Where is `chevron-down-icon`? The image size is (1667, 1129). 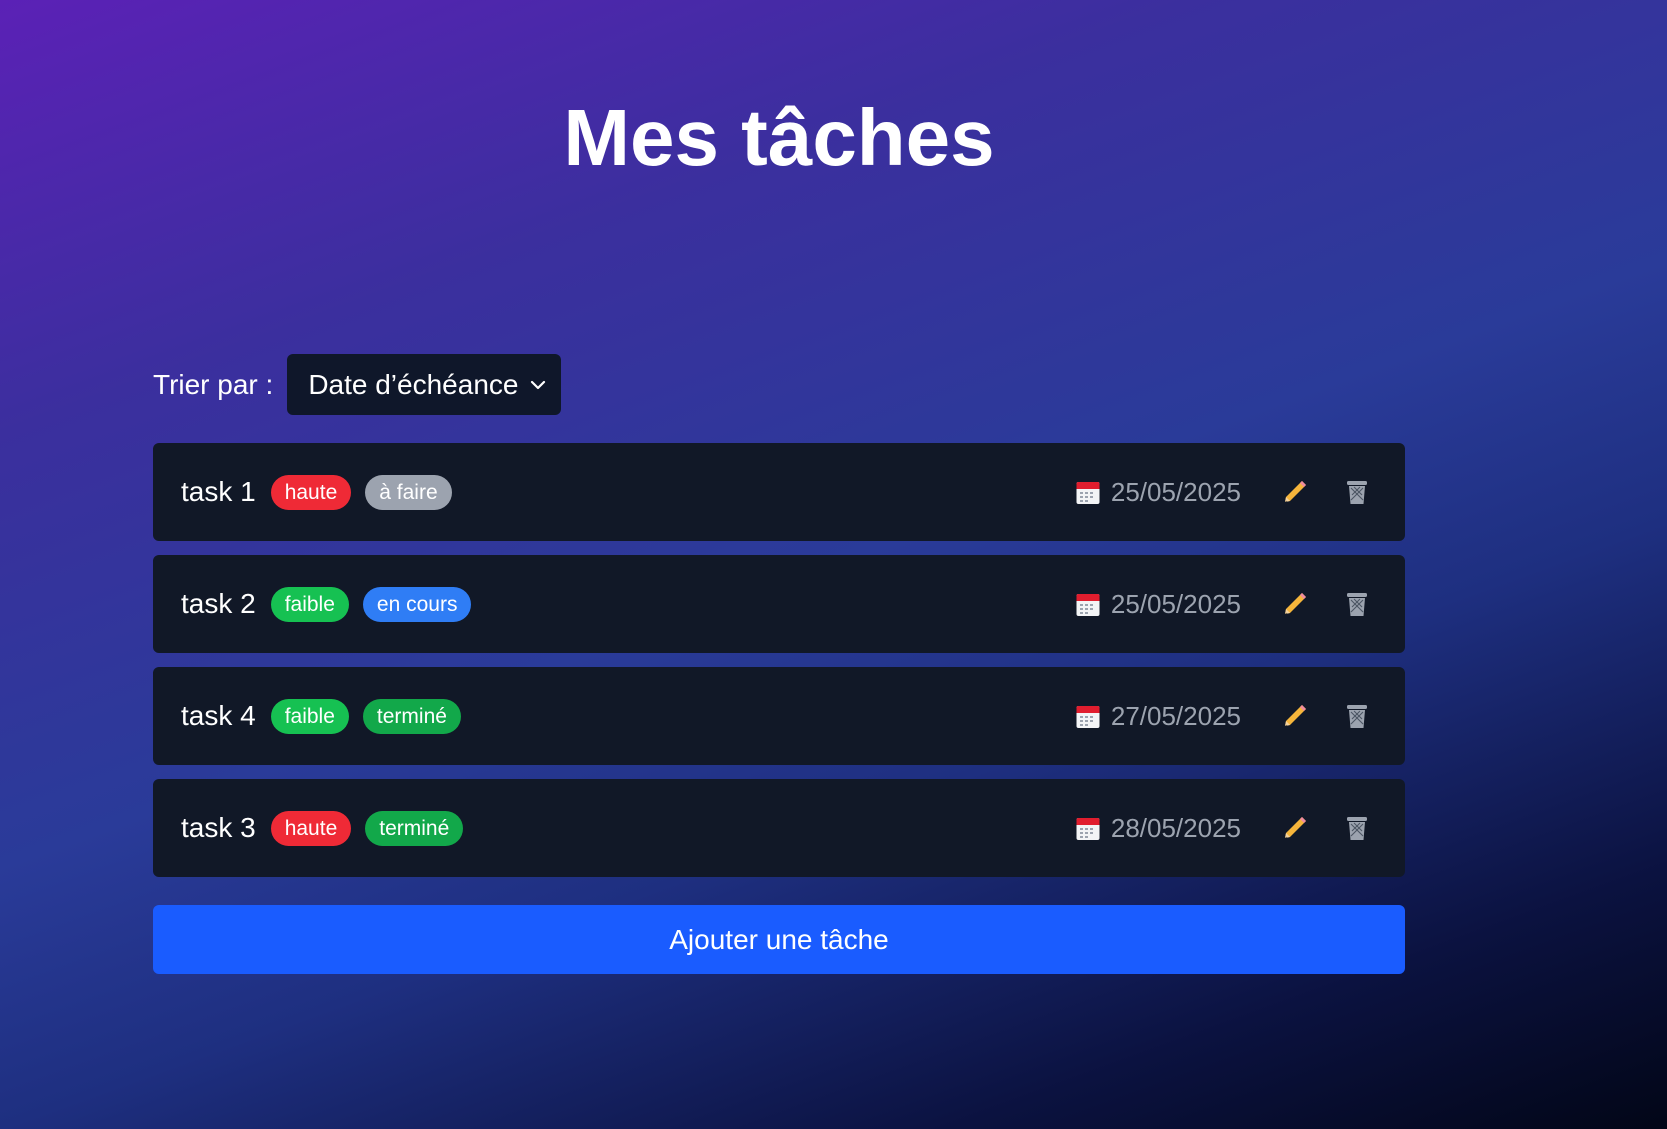 chevron-down-icon is located at coordinates (538, 385).